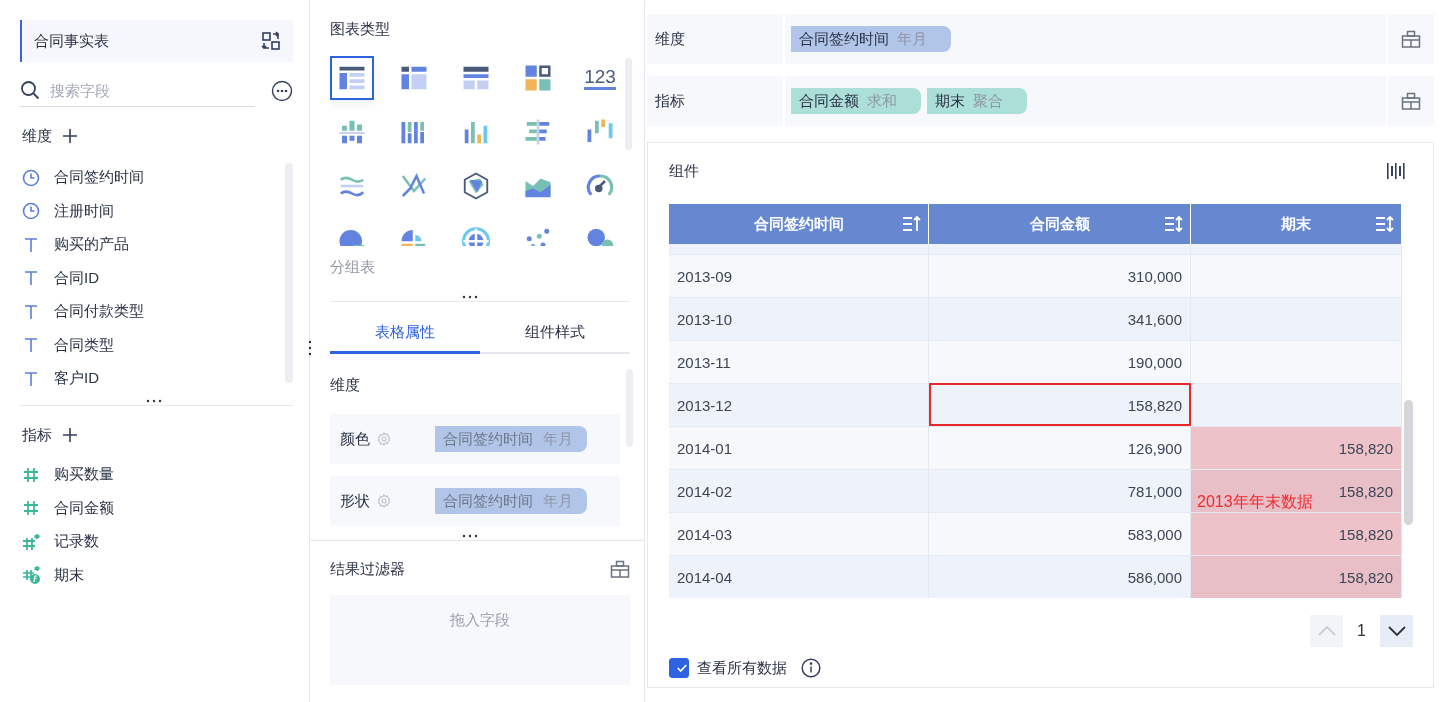  Describe the element at coordinates (152, 245) in the screenshot. I see `field-item: 购买的产品` at that location.